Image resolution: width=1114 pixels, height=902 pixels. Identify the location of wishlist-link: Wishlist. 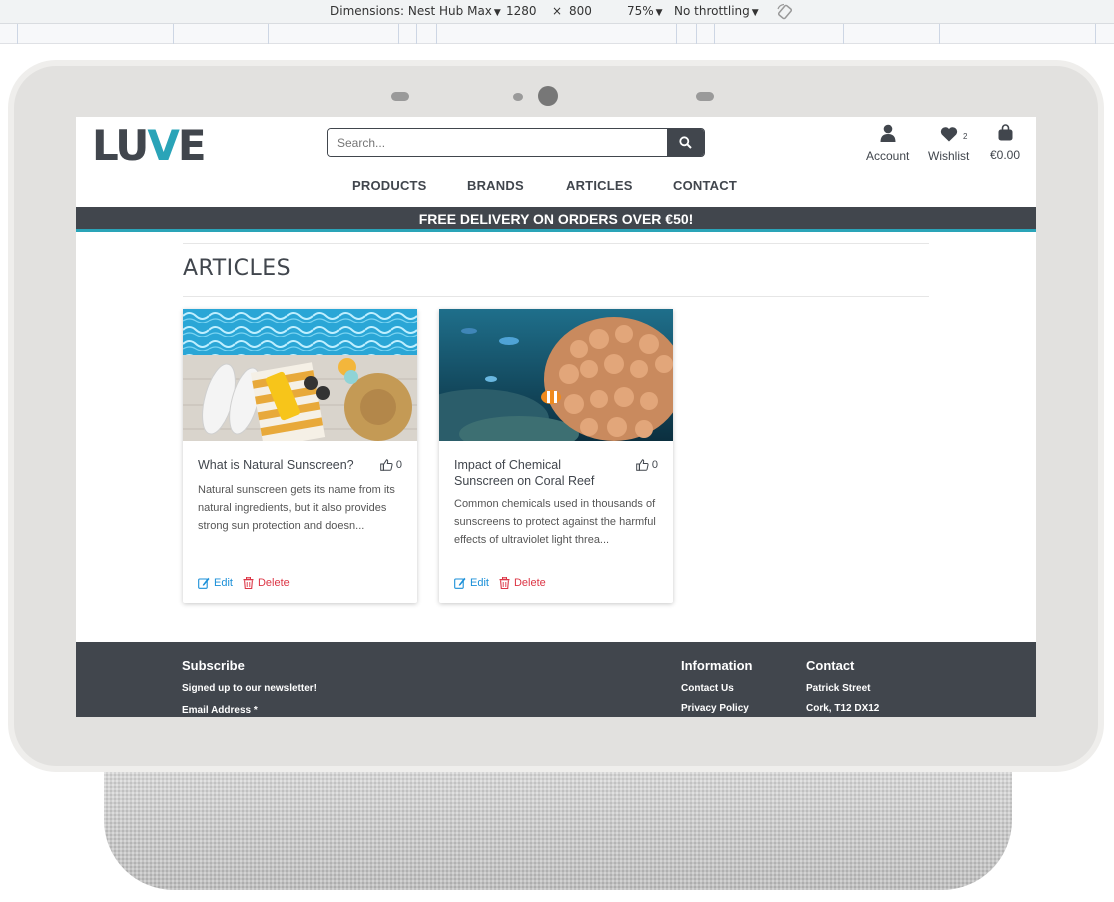
(948, 143).